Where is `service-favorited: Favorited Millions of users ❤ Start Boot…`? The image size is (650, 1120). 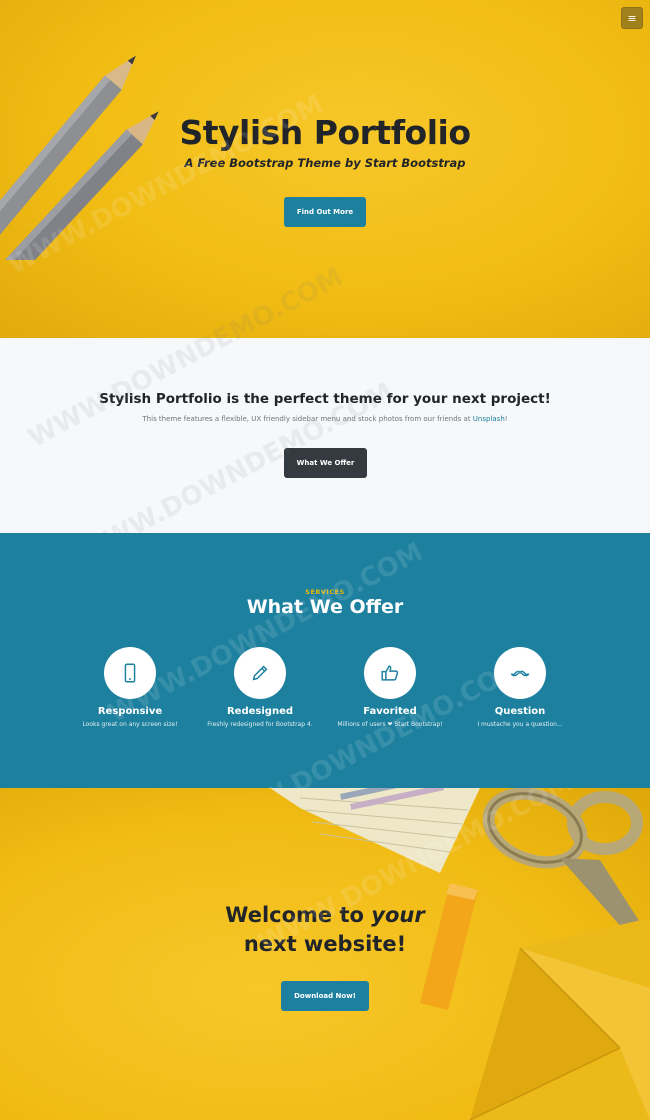
service-favorited: Favorited Millions of users ❤ Start Boot… is located at coordinates (390, 687).